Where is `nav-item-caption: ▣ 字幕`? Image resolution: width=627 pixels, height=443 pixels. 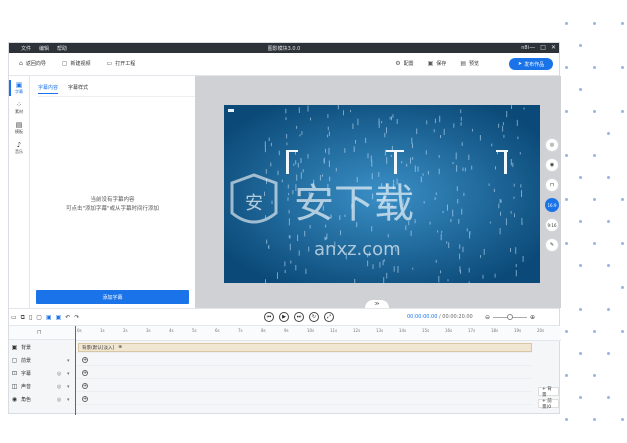 nav-item-caption: ▣ 字幕 is located at coordinates (19, 88).